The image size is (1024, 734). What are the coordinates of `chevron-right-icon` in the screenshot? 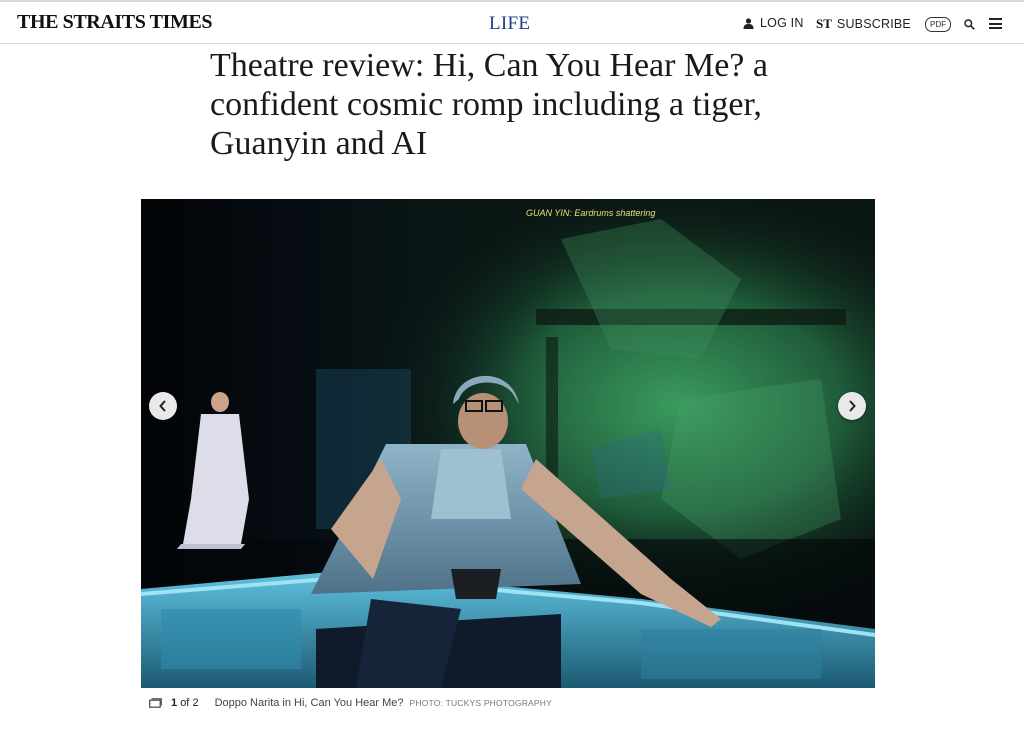 It's located at (852, 406).